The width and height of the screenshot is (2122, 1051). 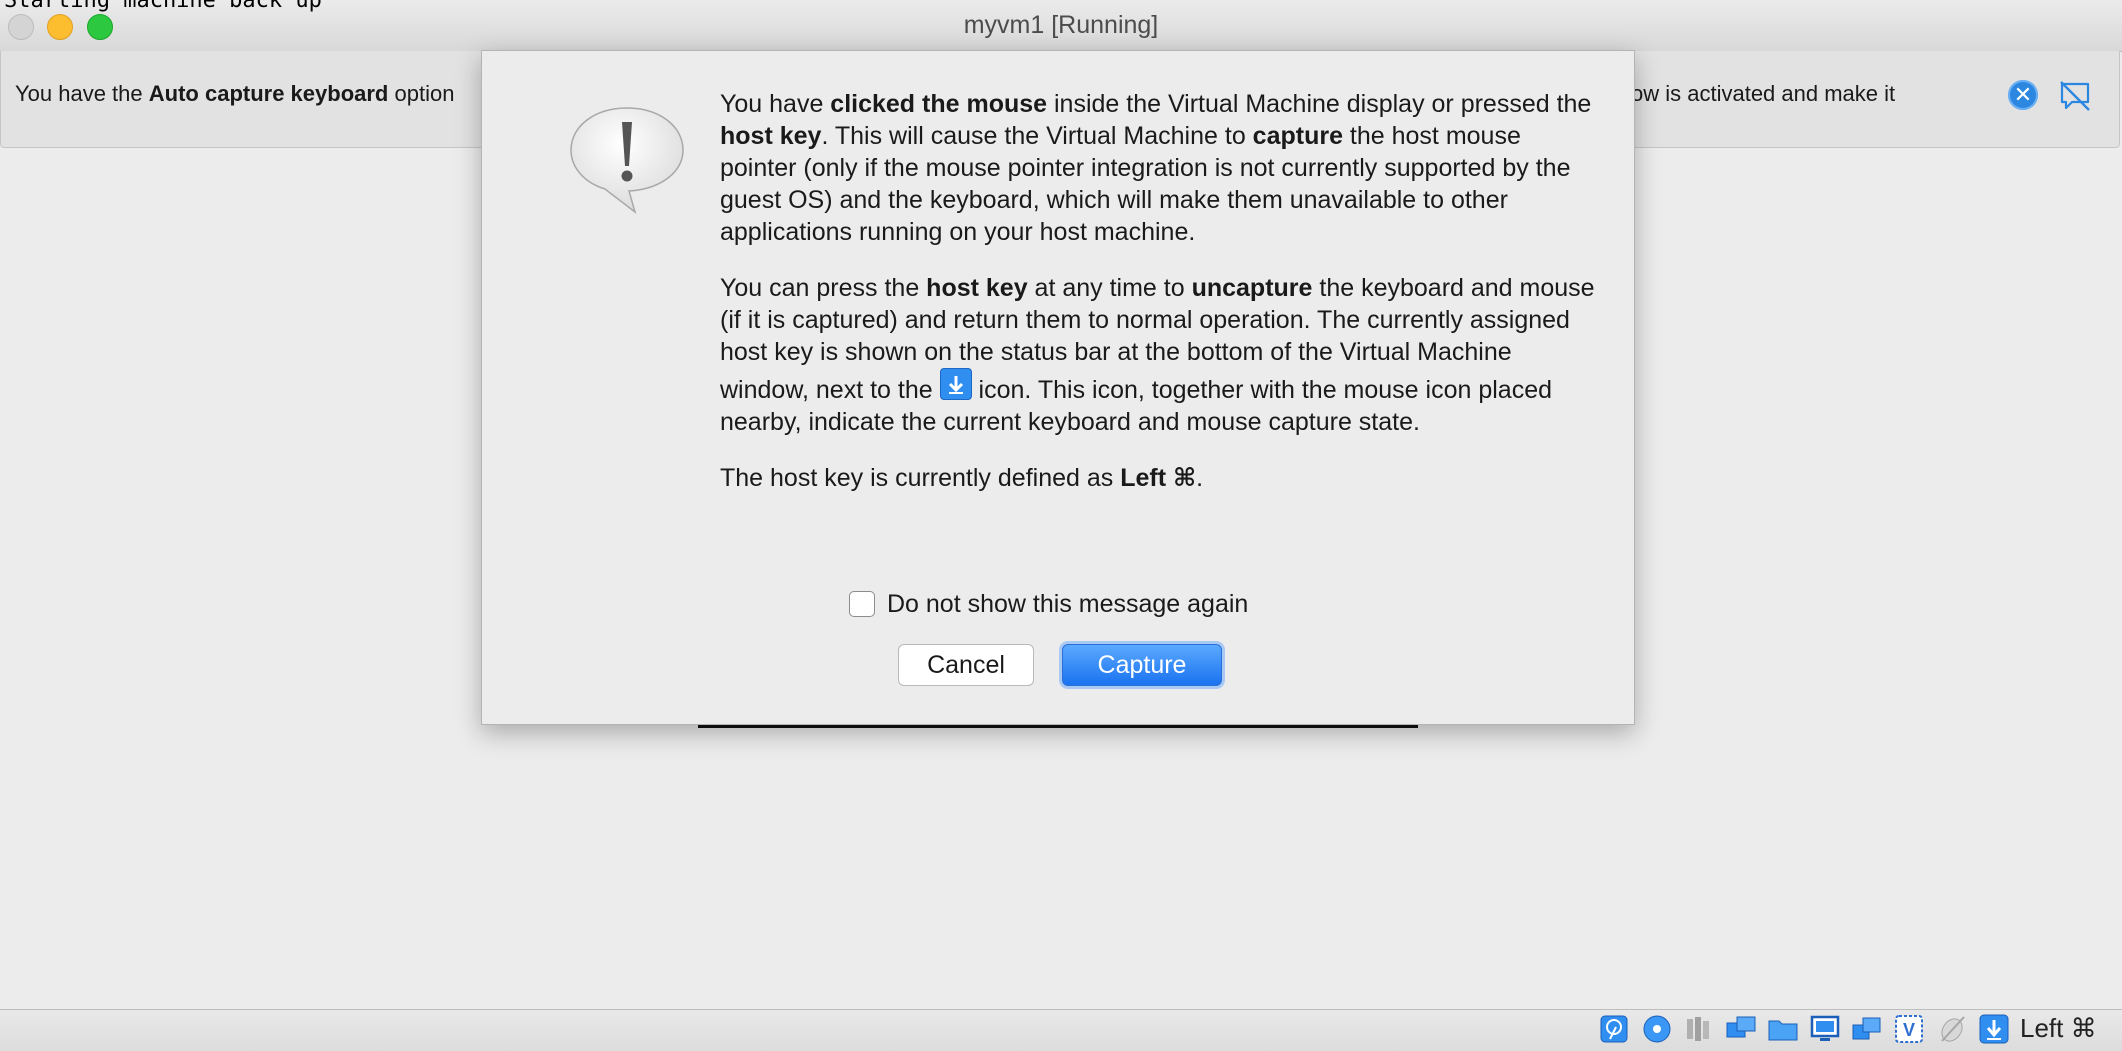 I want to click on banner-text-suffix: option, so click(x=421, y=93).